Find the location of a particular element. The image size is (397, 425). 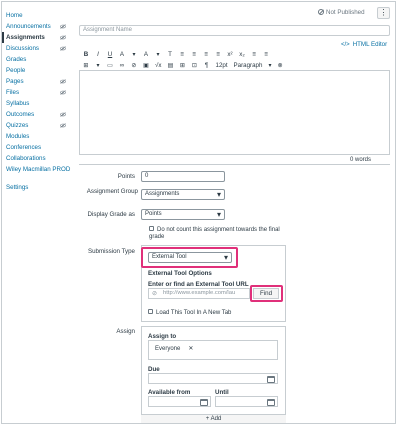

assignee-tag: Everyone ✕ is located at coordinates (174, 349).